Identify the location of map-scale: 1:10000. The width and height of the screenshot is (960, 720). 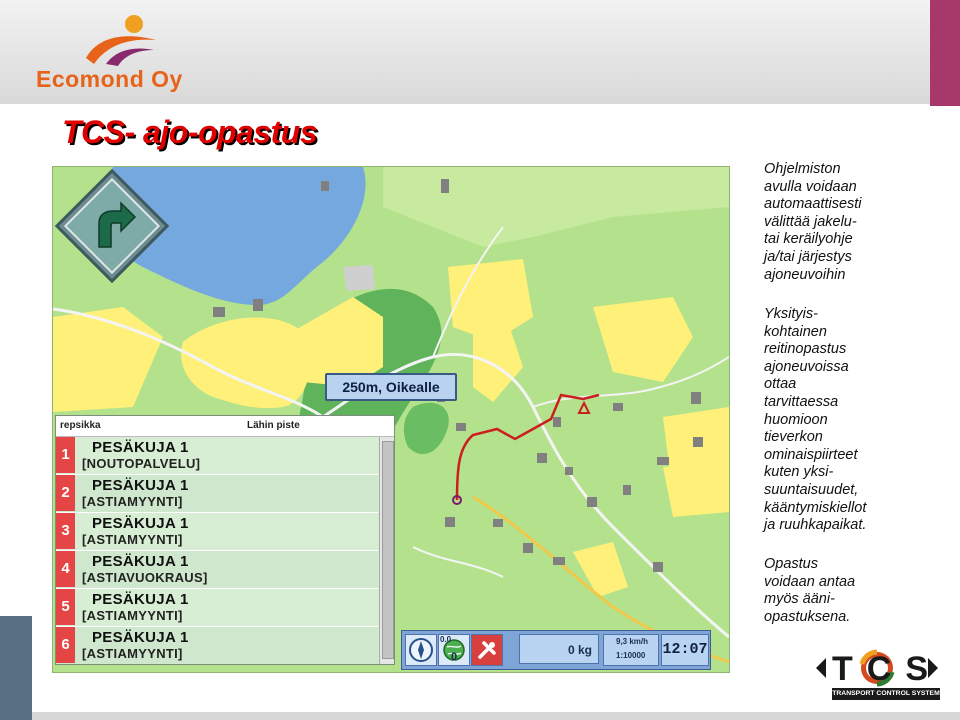
(631, 656).